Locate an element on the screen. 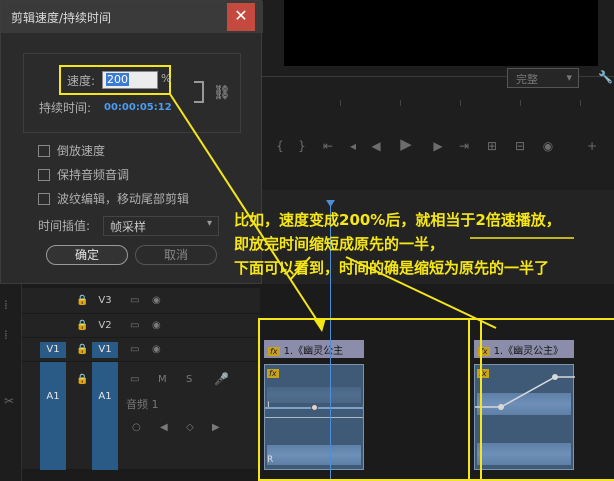 This screenshot has width=614, height=481. annotation-line-2: 即放完时间缩短成原先的一半， is located at coordinates (339, 244).